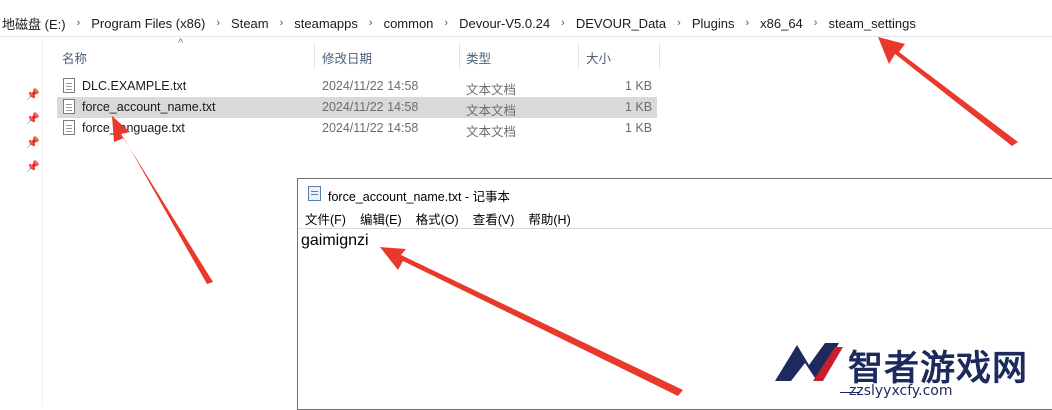 The height and width of the screenshot is (410, 1052). What do you see at coordinates (549, 218) in the screenshot?
I see `menu-help: 帮助(H)` at bounding box center [549, 218].